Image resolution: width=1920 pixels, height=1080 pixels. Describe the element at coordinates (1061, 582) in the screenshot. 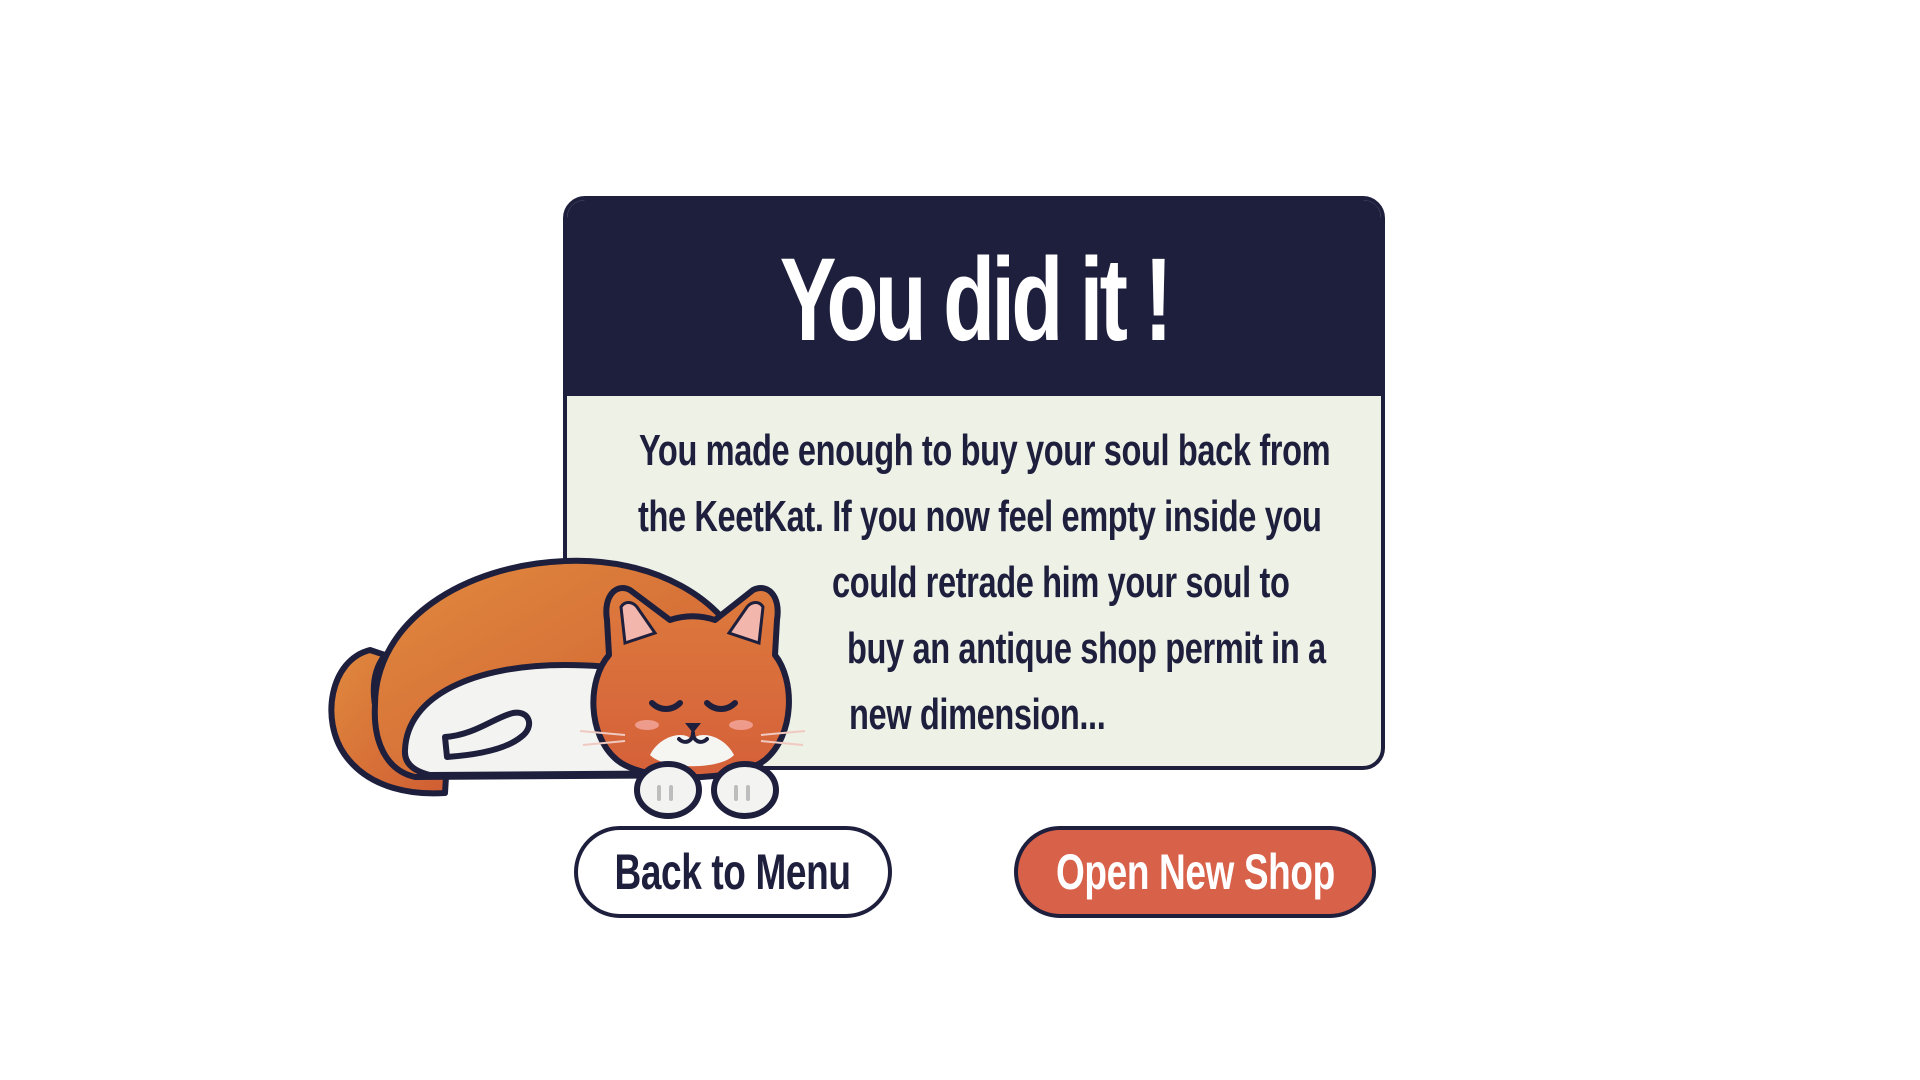

I see `dialog-message-line: could retrade him your soul to` at that location.